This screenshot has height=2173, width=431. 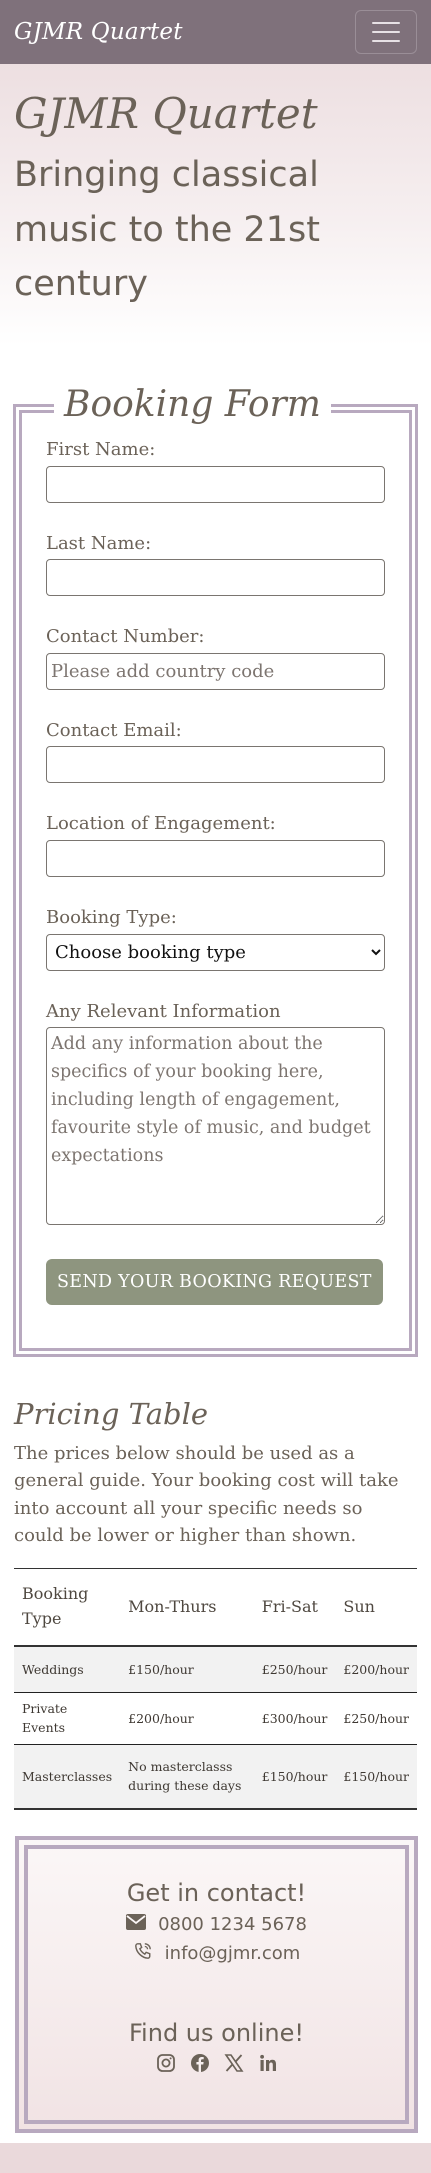 I want to click on first-name-group: First Name:, so click(x=215, y=471).